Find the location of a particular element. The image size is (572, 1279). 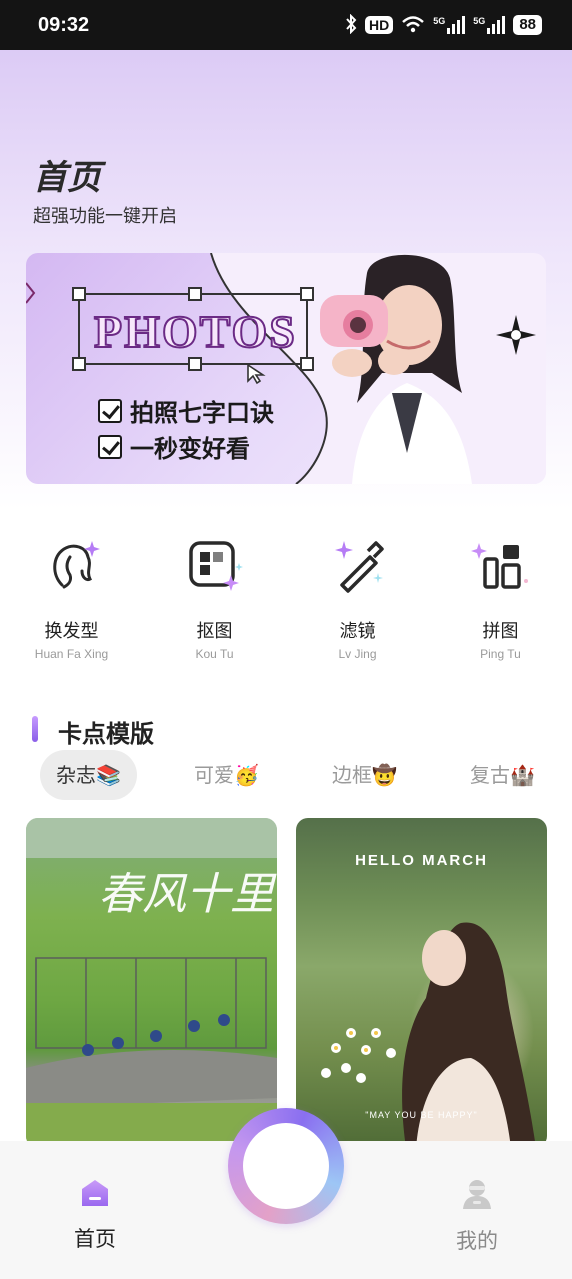

profile-icon is located at coordinates (477, 1194).